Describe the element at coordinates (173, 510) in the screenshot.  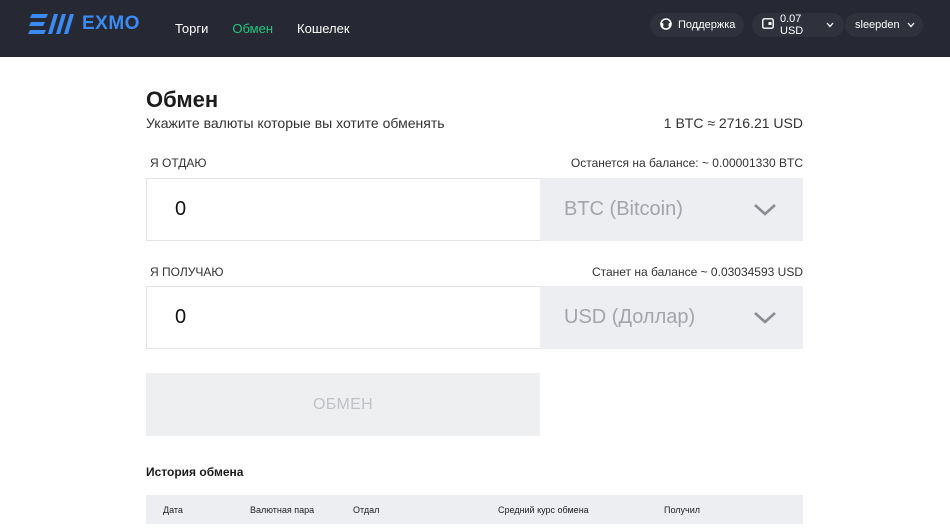
I see `col-date: Дата` at that location.